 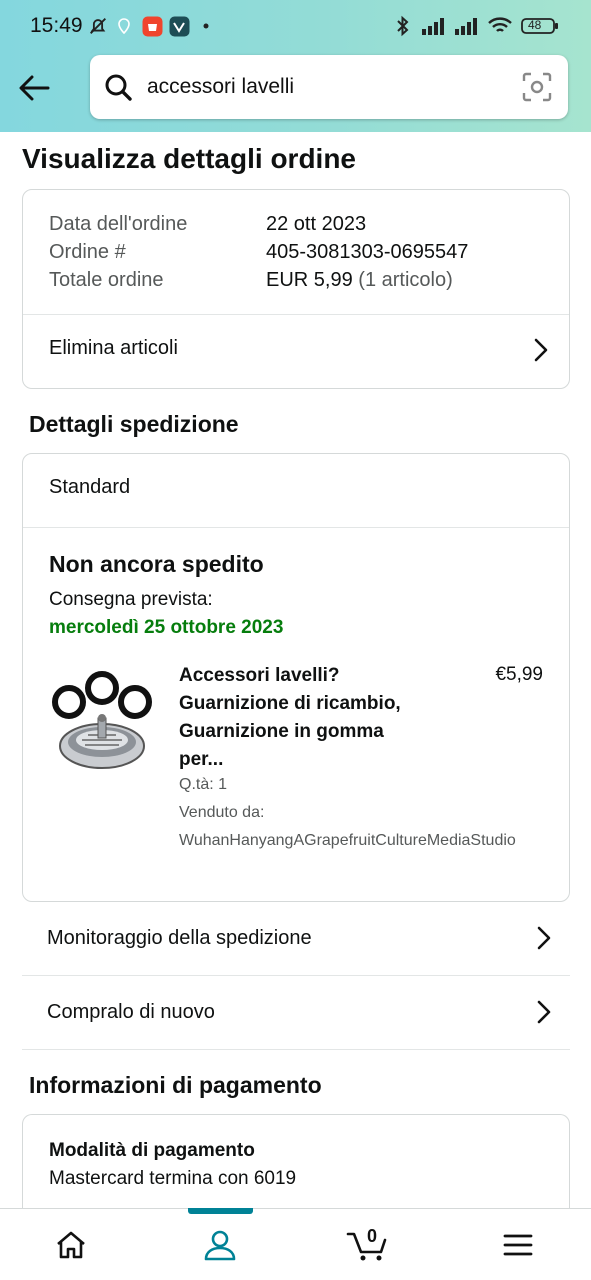 I want to click on battery-level: 48, so click(x=535, y=25).